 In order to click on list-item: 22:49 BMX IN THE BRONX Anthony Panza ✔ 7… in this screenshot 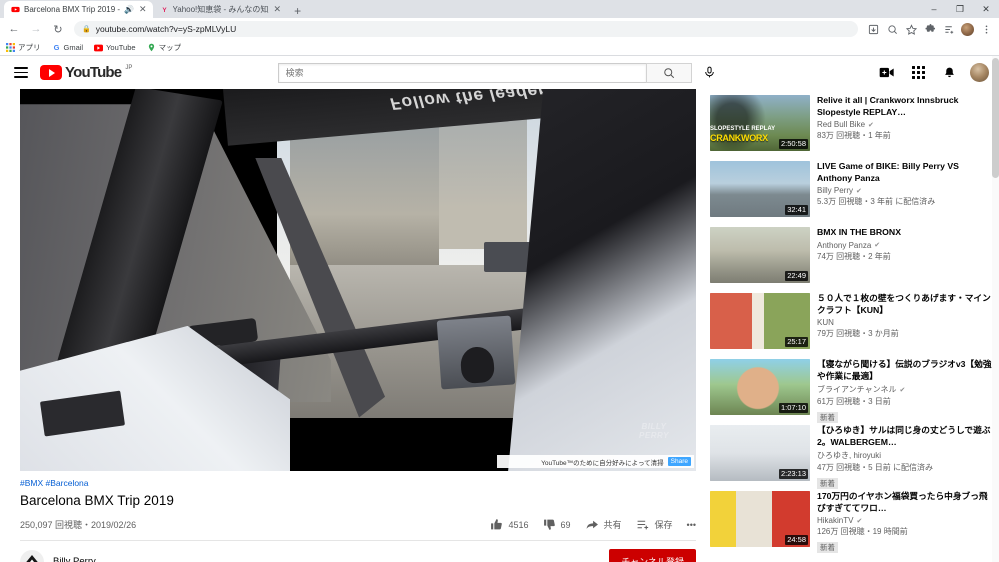, I will do `click(851, 256)`.